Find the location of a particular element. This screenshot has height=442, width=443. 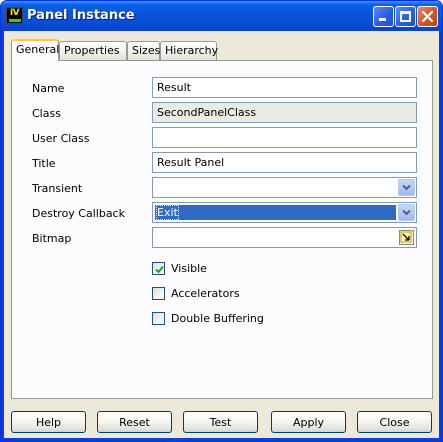

accelerators-checkbox is located at coordinates (158, 293).